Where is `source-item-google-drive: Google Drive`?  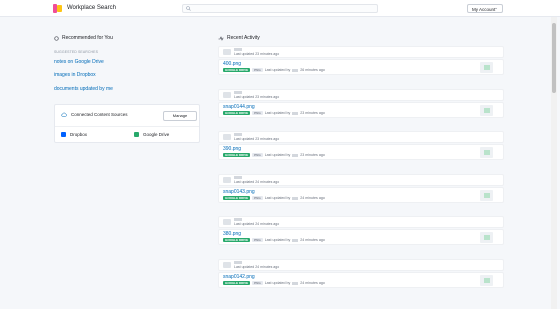 source-item-google-drive: Google Drive is located at coordinates (151, 134).